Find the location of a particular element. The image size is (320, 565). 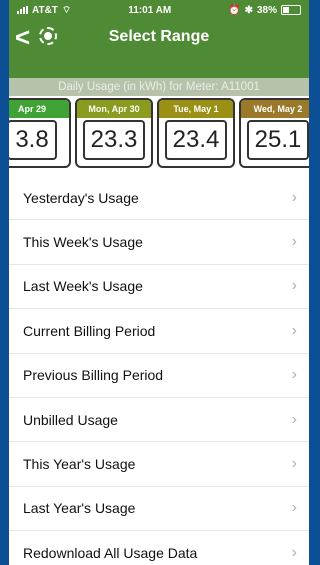

list-item-label: Current Billing Period is located at coordinates (89, 330).